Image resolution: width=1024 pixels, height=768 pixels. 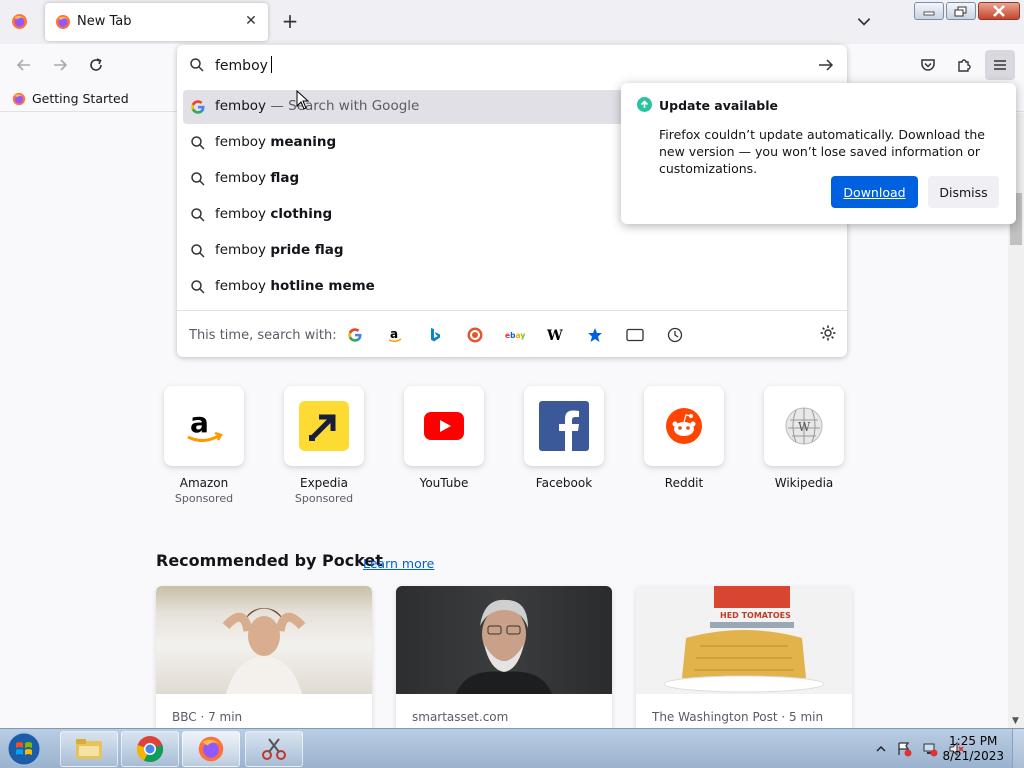 What do you see at coordinates (264, 657) in the screenshot?
I see `pocket-card: BBC · 7 min` at bounding box center [264, 657].